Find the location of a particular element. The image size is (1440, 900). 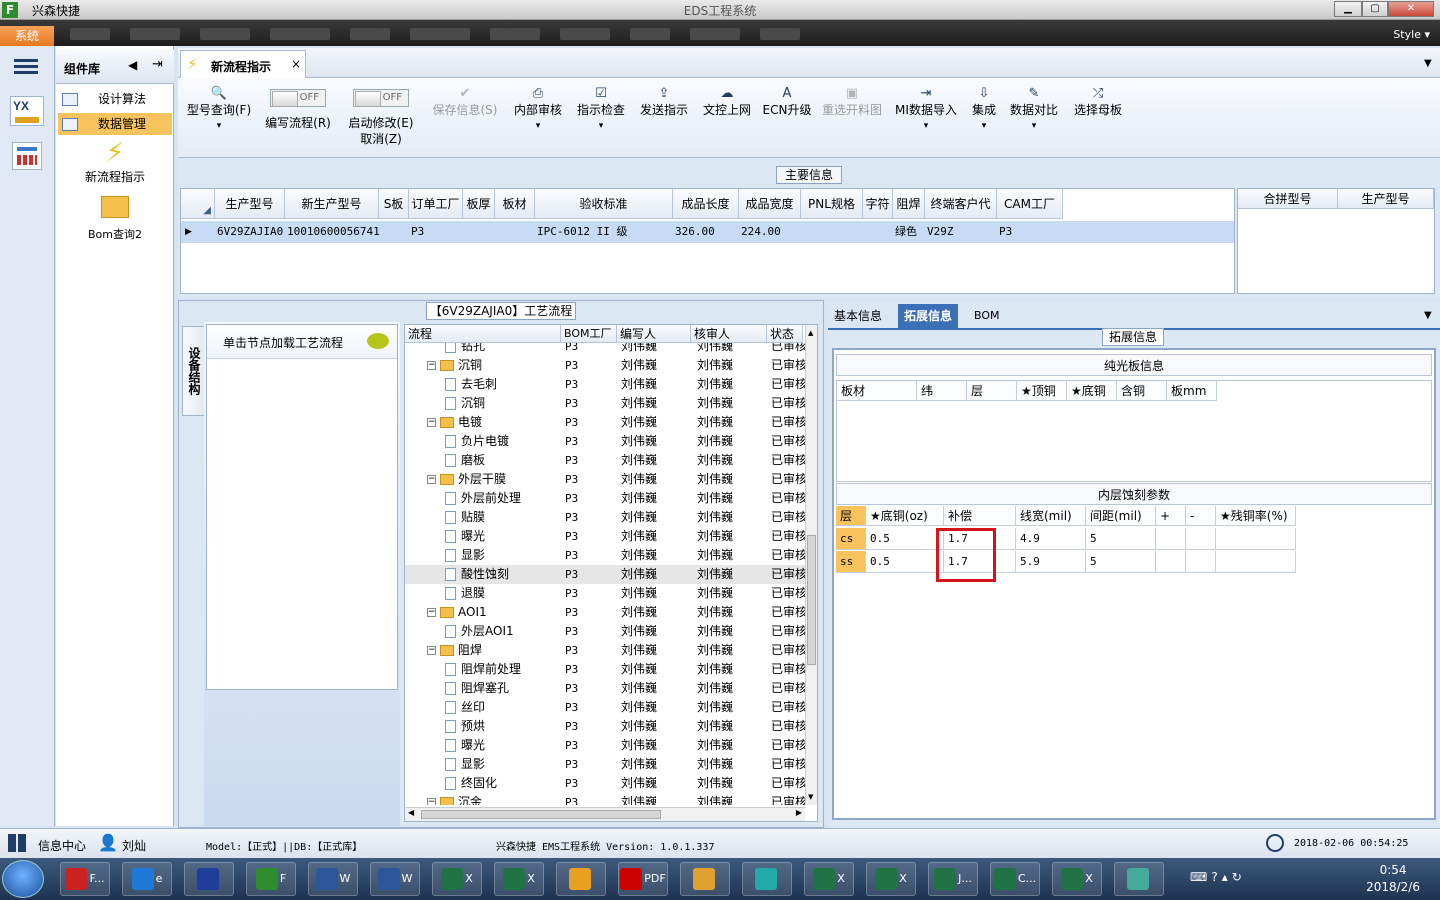

column-header-bom-factory: BOM工厂 is located at coordinates (589, 334).